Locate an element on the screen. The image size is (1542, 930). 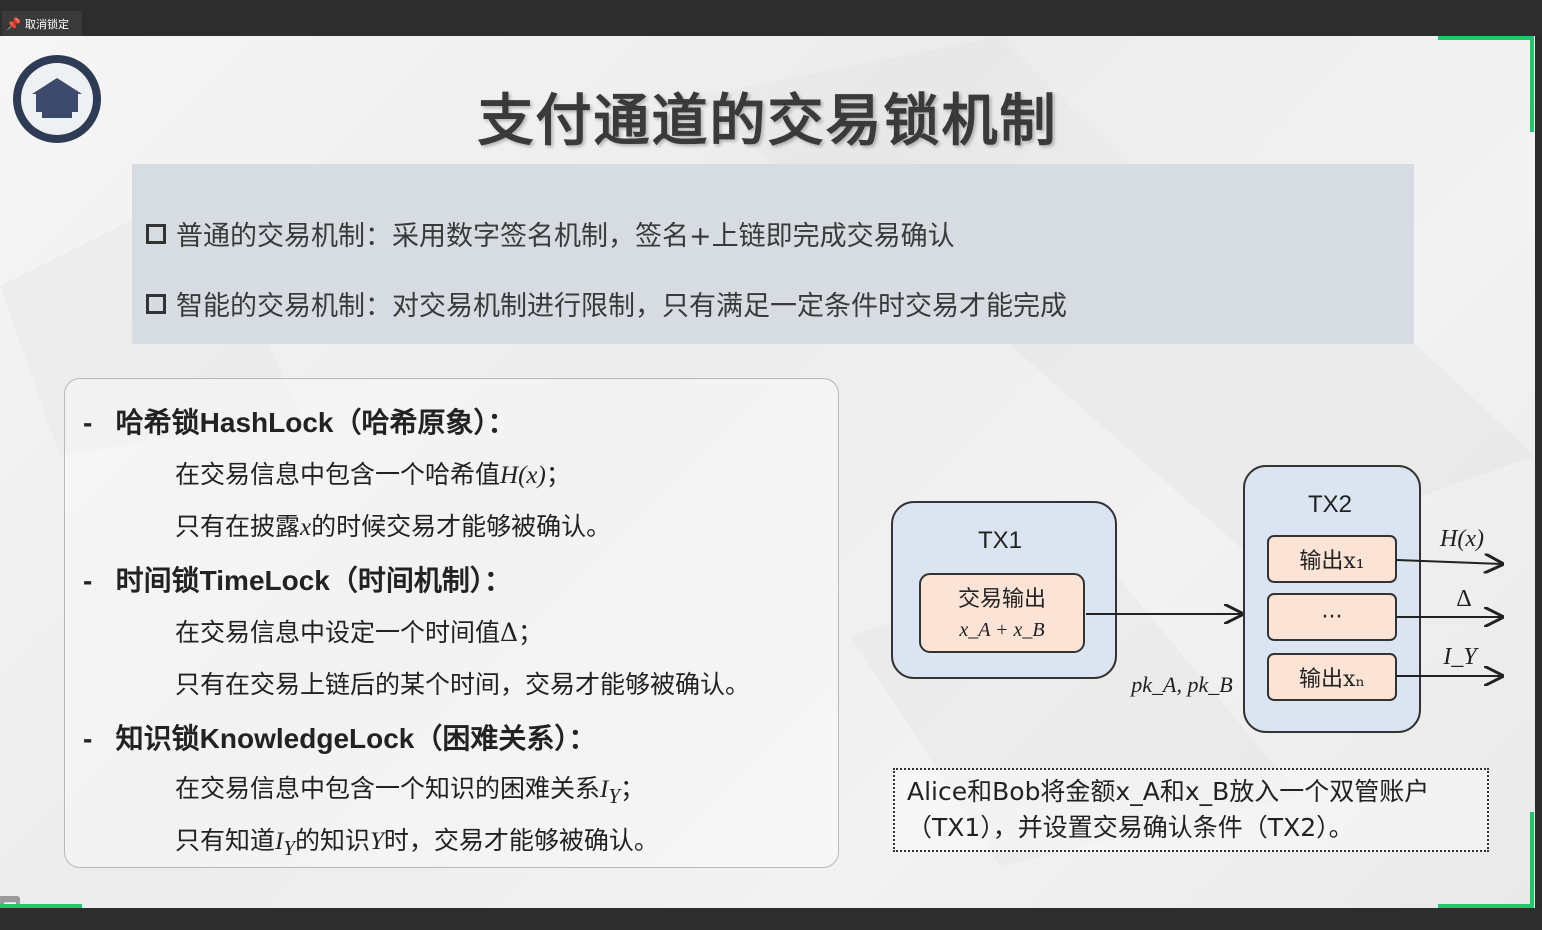
tx2-output-n-label: 输出xₙ is located at coordinates (1332, 679).